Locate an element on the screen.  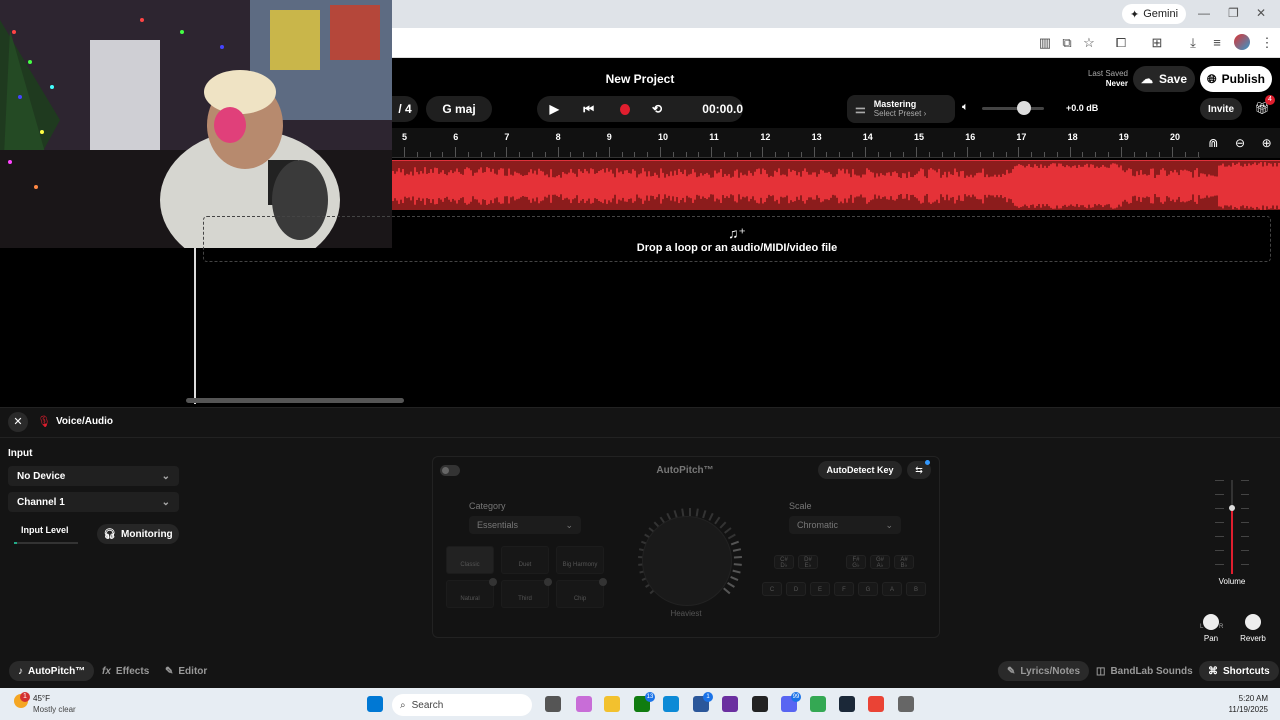
speaker-mute-icon: 🔈︎ is located at coordinates (965, 107).